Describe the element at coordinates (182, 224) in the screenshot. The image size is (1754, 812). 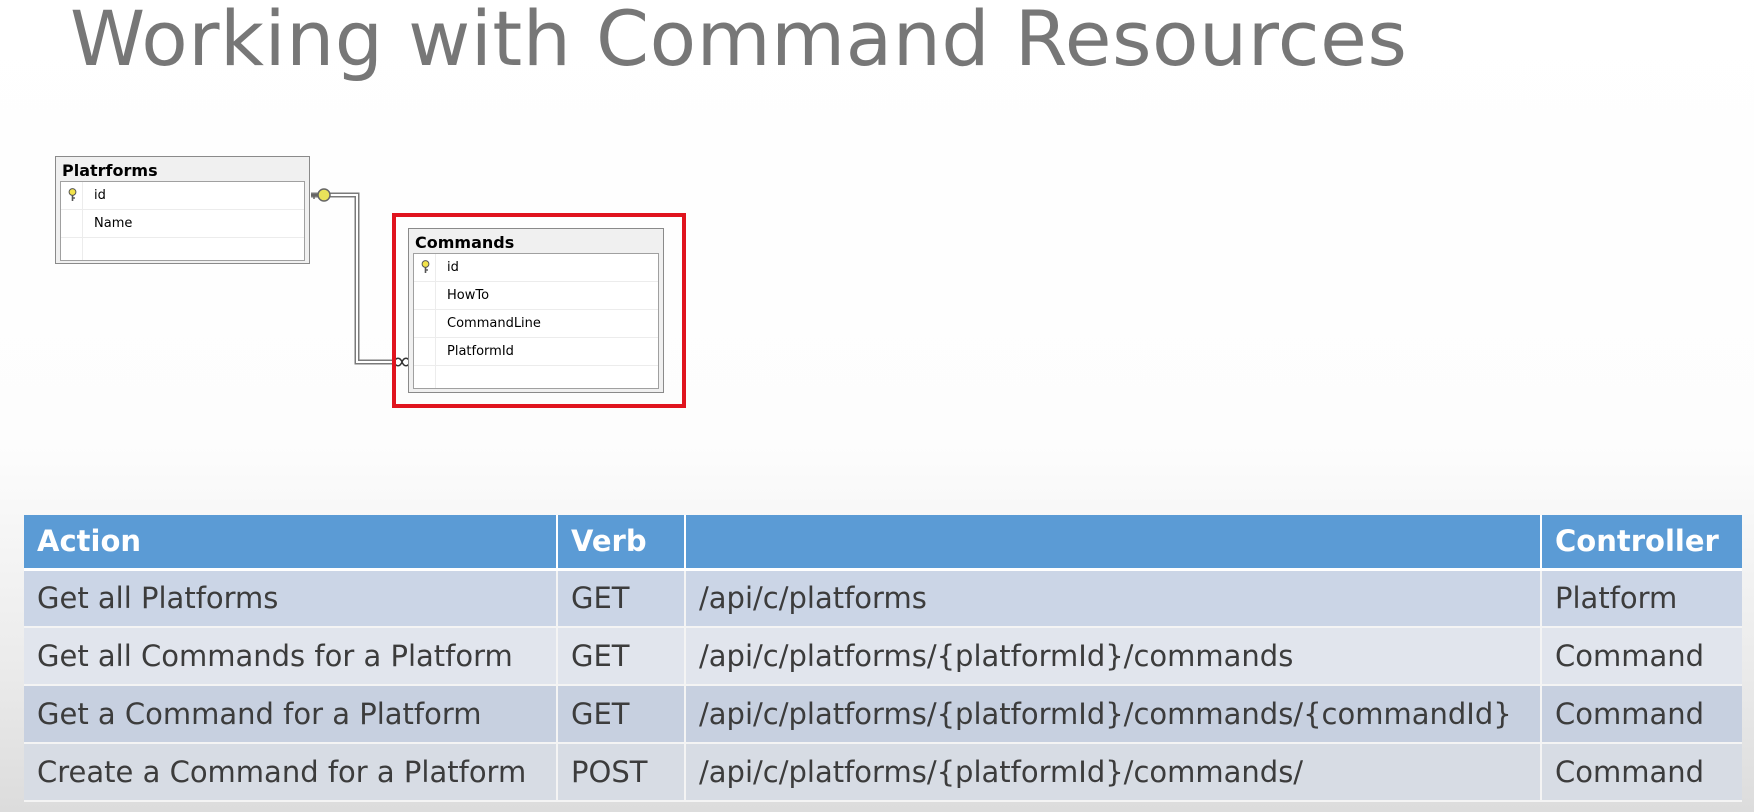
I see `column-row: Name` at that location.